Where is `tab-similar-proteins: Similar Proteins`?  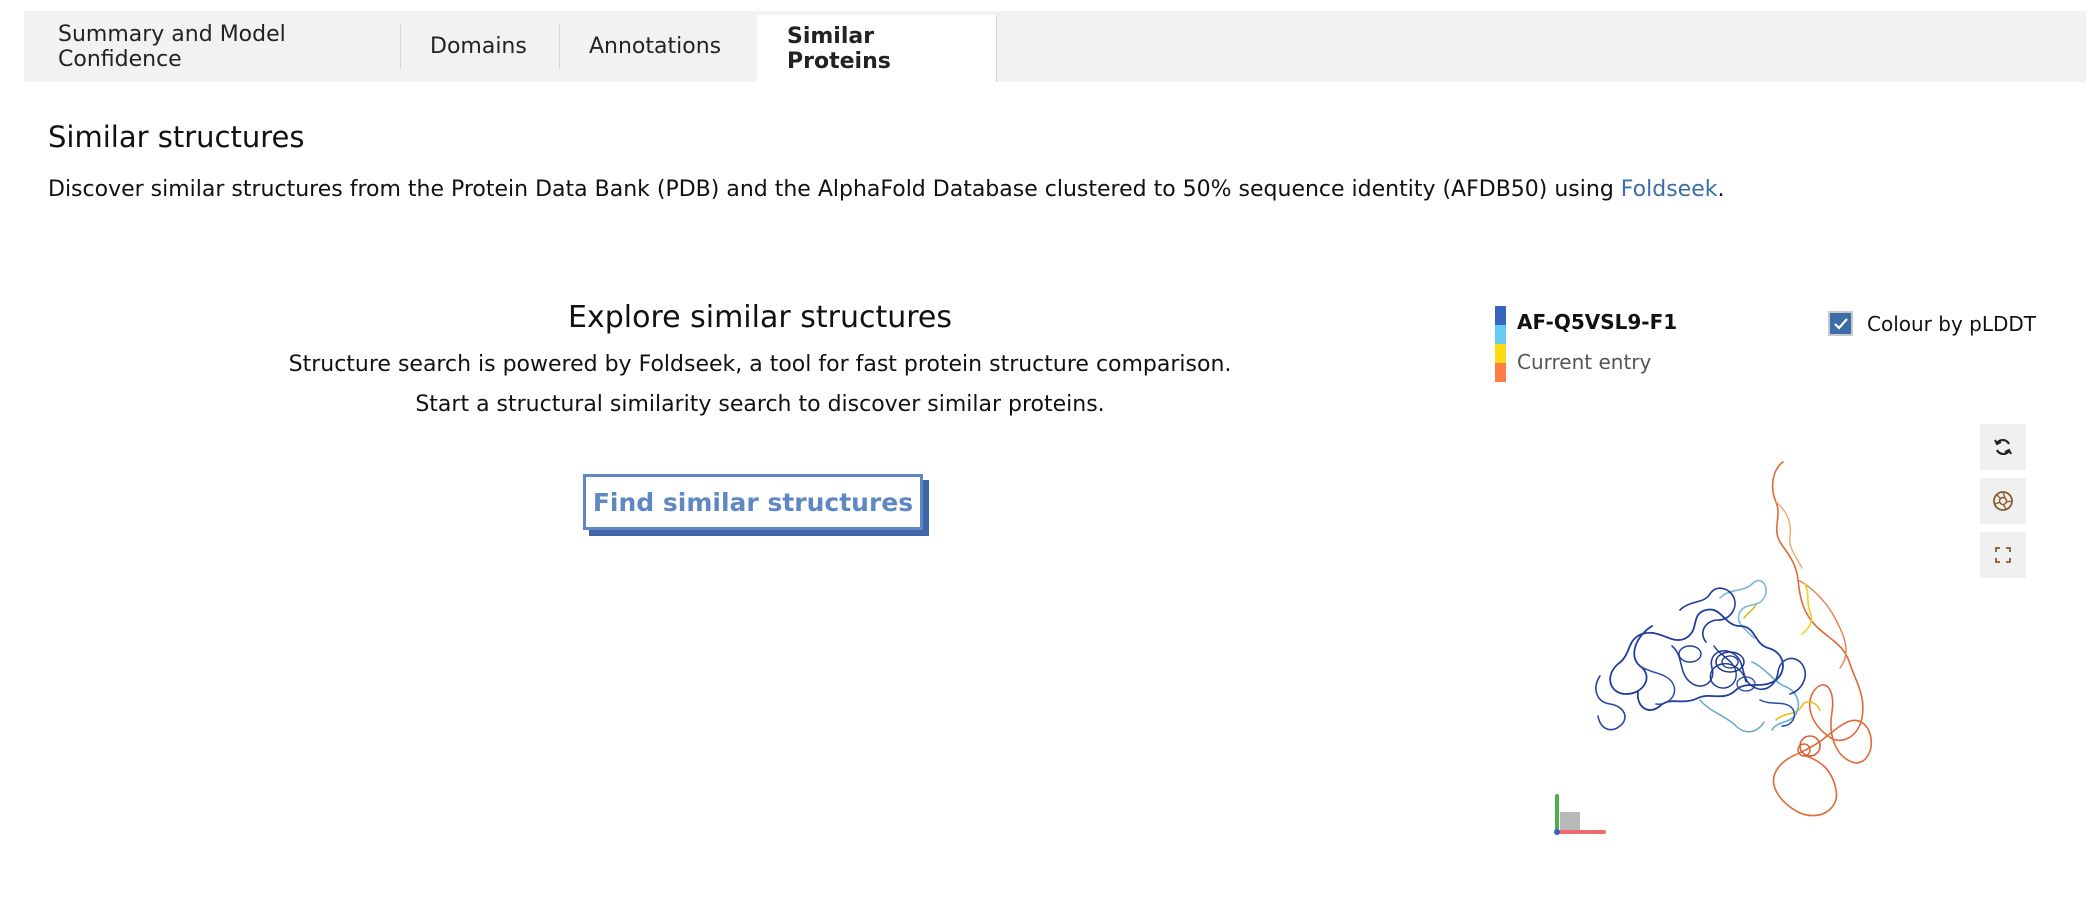 tab-similar-proteins: Similar Proteins is located at coordinates (877, 48).